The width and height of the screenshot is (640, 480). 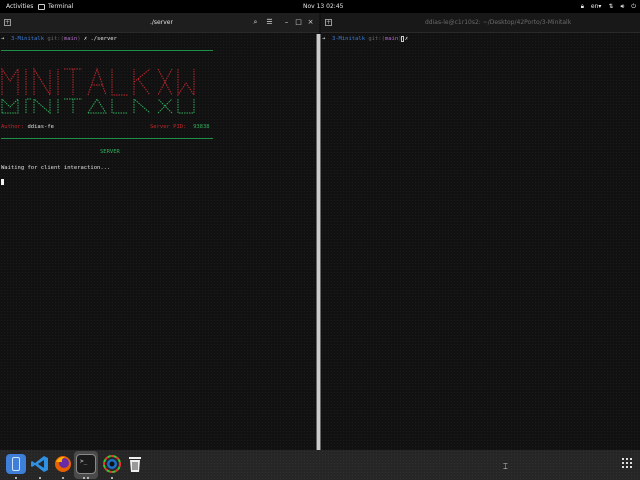 I want to click on command-prompt: ➜ 3-Minitalk git:(main) ✗, so click(x=365, y=39).